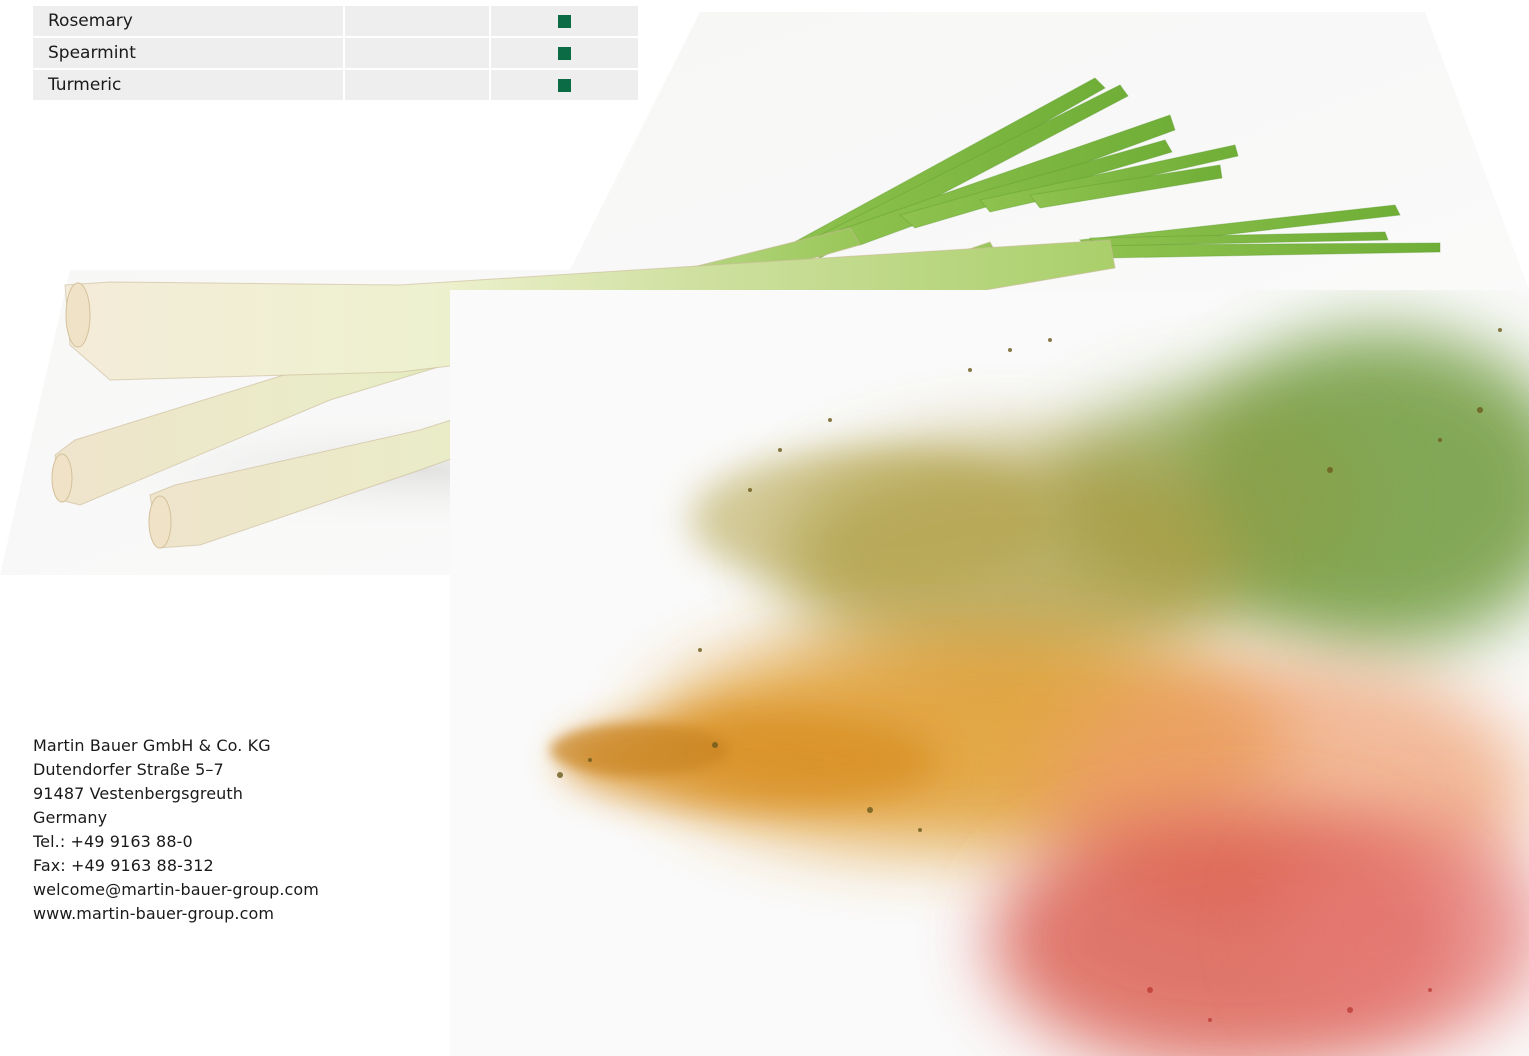 Image resolution: width=1529 pixels, height=1056 pixels. Describe the element at coordinates (189, 21) in the screenshot. I see `ingredient-name: Rosemary` at that location.